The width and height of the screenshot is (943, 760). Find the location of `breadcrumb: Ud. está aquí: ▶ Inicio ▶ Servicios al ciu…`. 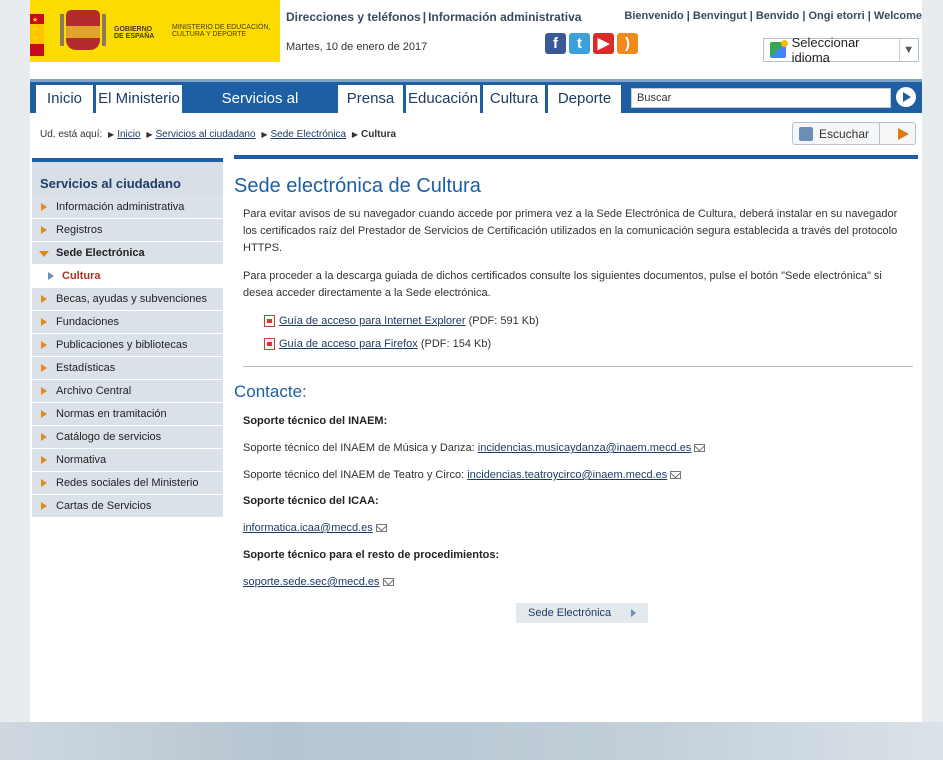

breadcrumb: Ud. está aquí: ▶ Inicio ▶ Servicios al ciu… is located at coordinates (218, 134).